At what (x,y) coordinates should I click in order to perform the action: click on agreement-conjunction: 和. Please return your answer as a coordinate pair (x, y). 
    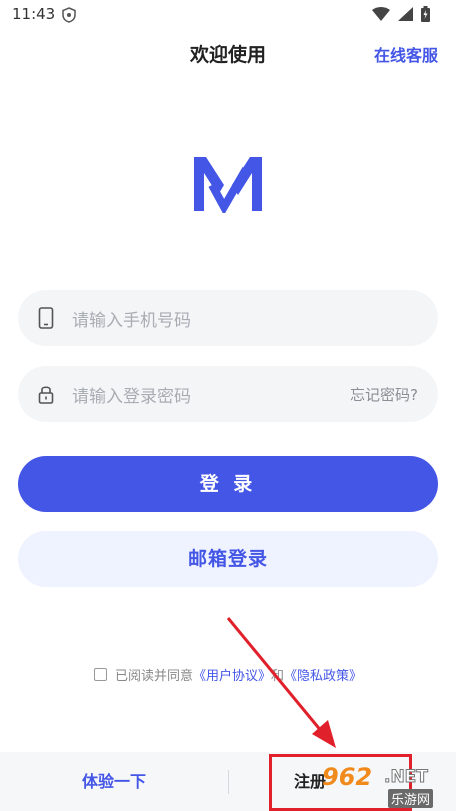
    Looking at the image, I should click on (278, 676).